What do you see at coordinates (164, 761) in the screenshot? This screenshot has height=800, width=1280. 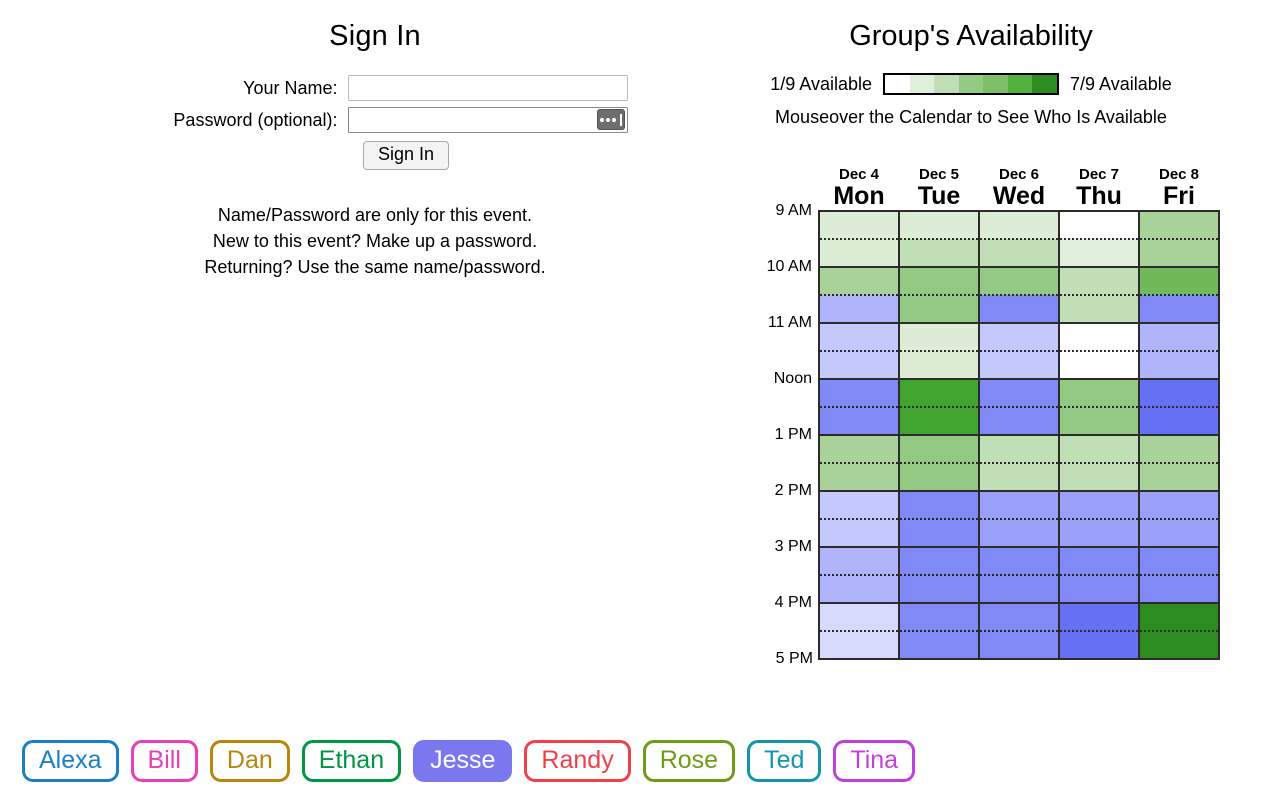 I see `participant-badge-bill: Bill` at bounding box center [164, 761].